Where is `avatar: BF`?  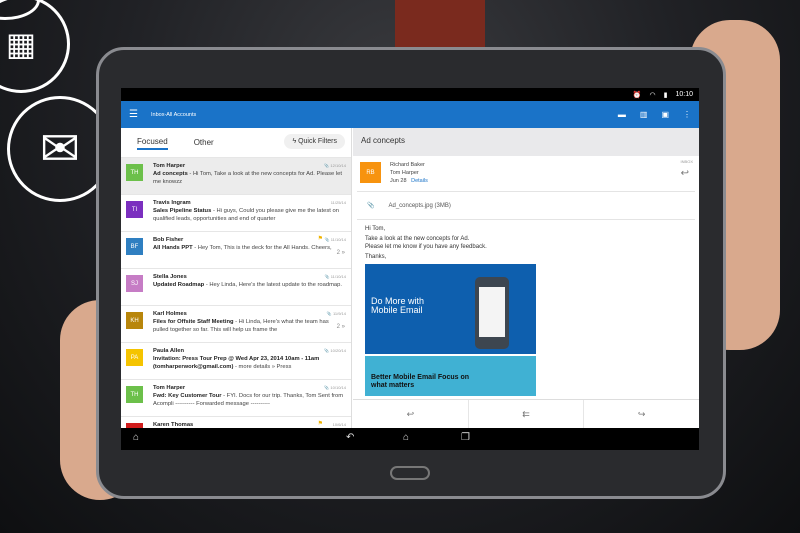
avatar: BF is located at coordinates (134, 246).